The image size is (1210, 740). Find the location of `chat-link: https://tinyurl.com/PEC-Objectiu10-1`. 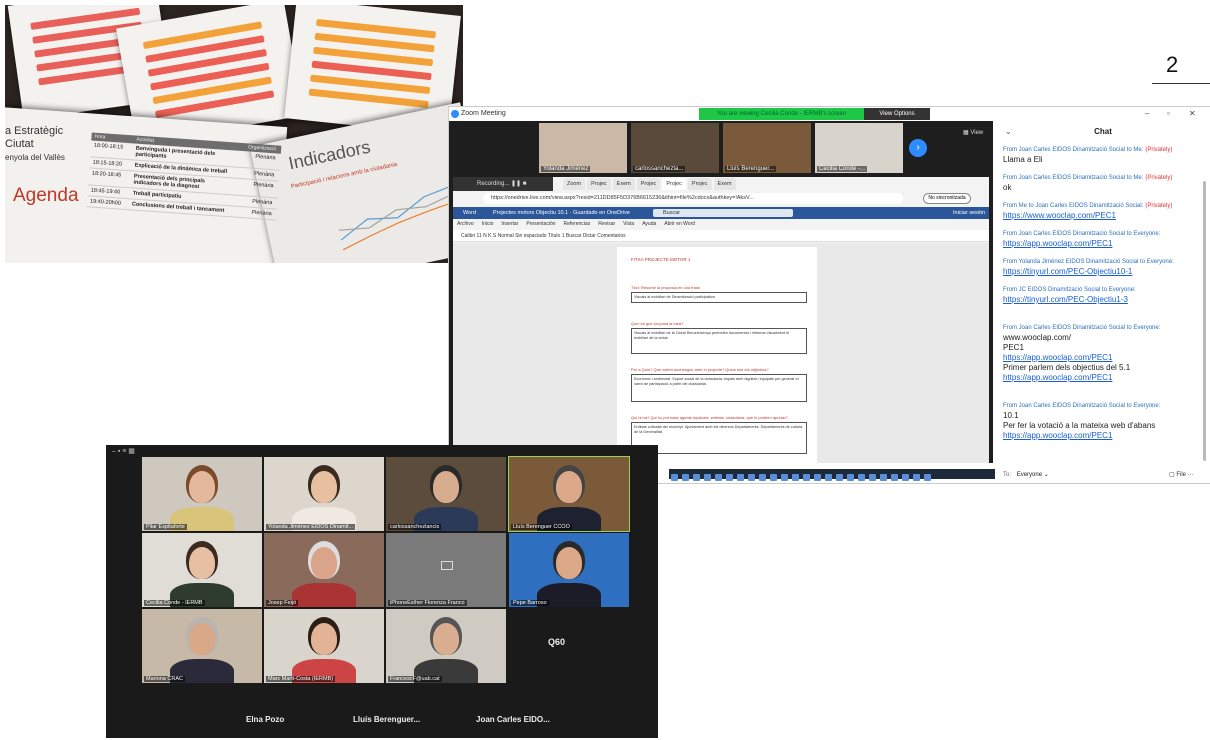

chat-link: https://tinyurl.com/PEC-Objectiu10-1 is located at coordinates (1103, 272).